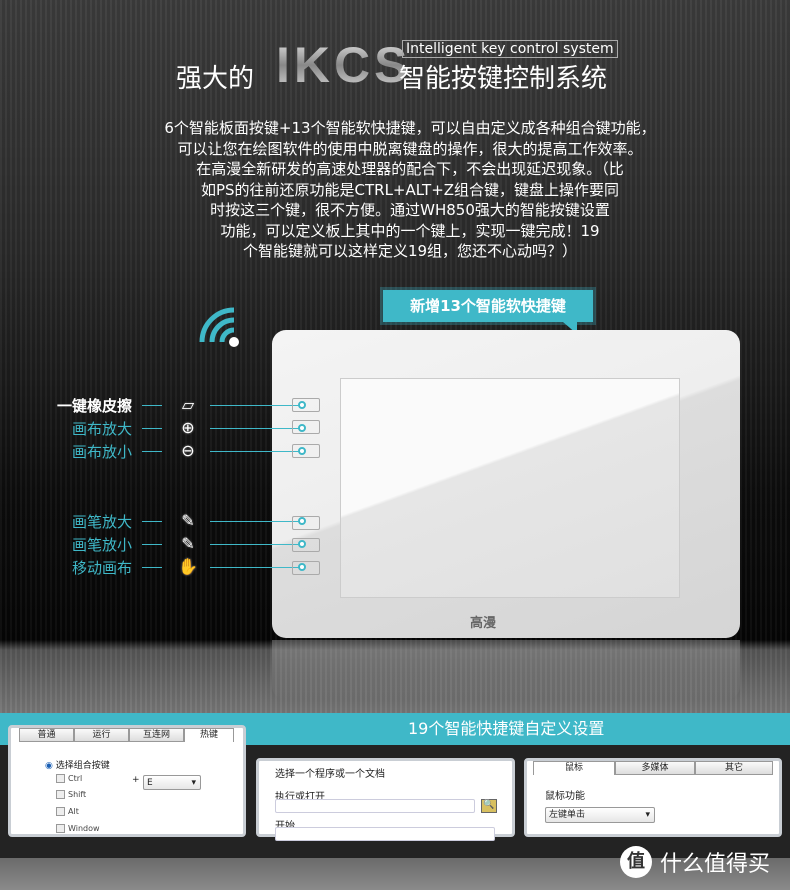  I want to click on radio-combo-keys: ◉ 选择组合按键, so click(77, 764).